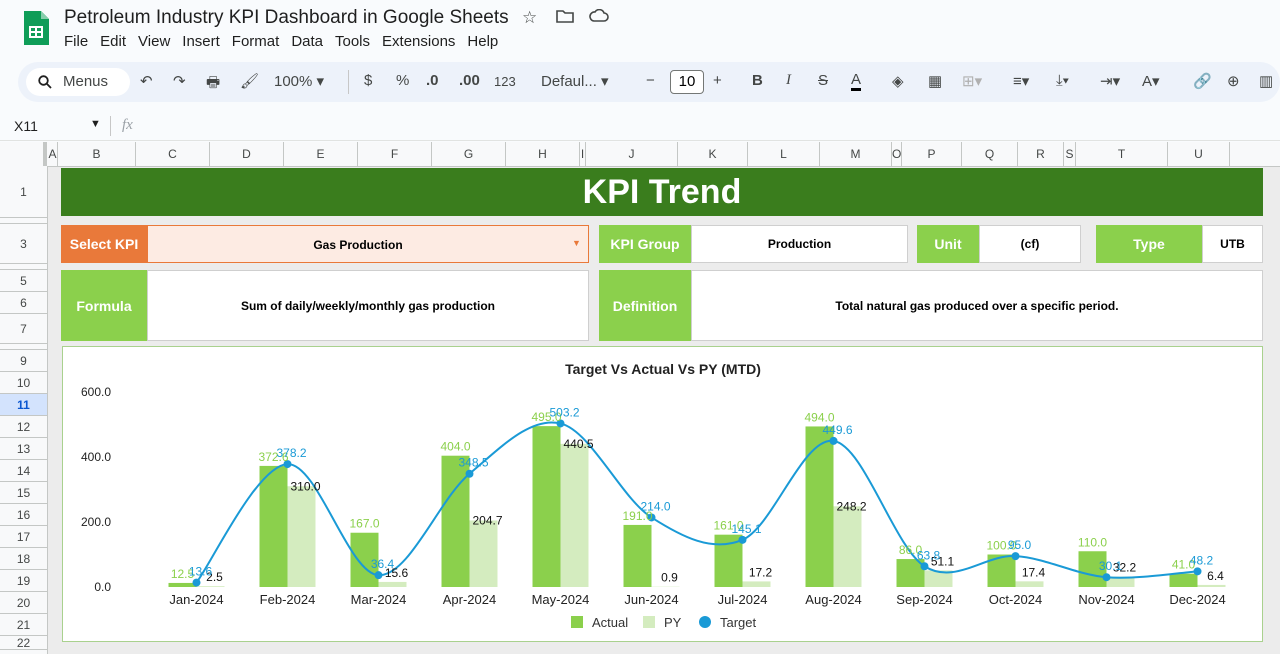 The image size is (1280, 654). I want to click on merge-cells-icon: ⊞▾, so click(972, 81).